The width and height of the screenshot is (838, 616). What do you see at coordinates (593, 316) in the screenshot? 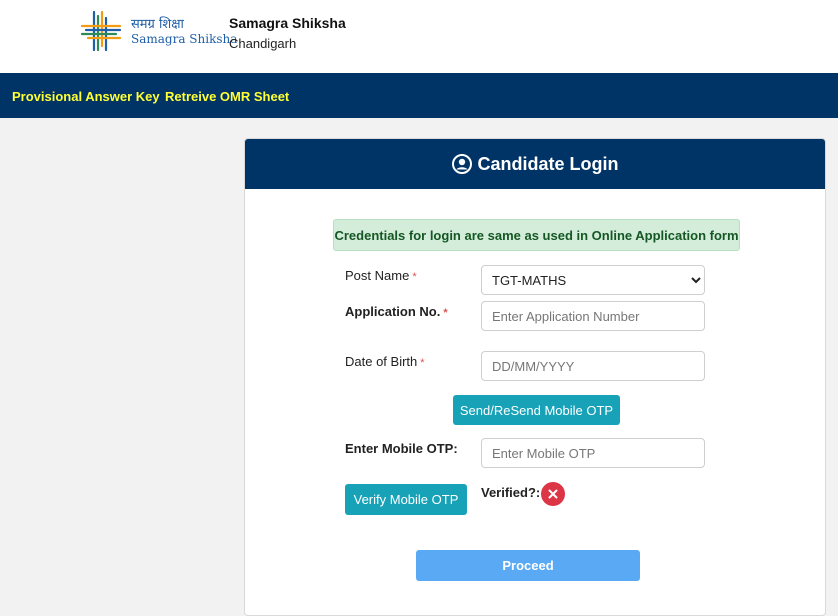
I see `application-no-input` at bounding box center [593, 316].